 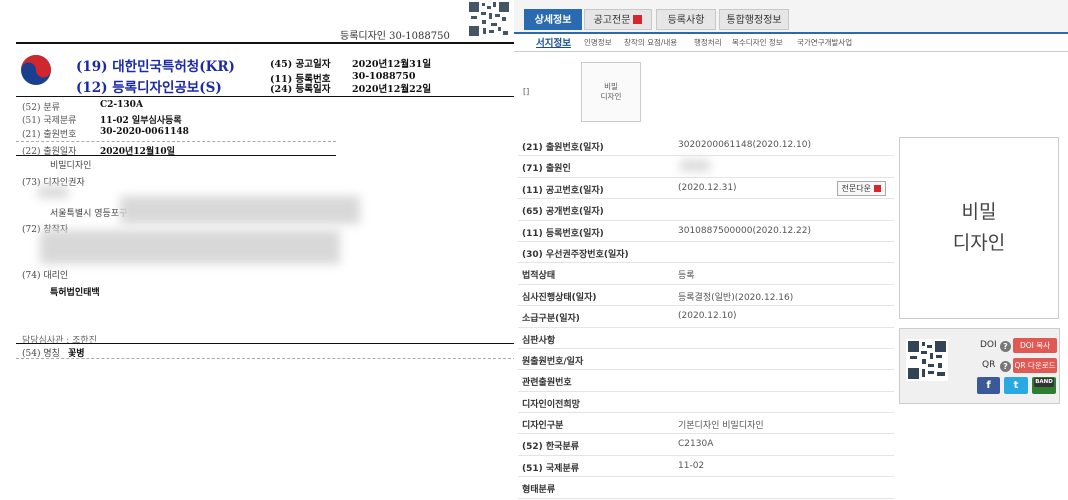 I want to click on subtab-persons: 인명정보, so click(x=598, y=42).